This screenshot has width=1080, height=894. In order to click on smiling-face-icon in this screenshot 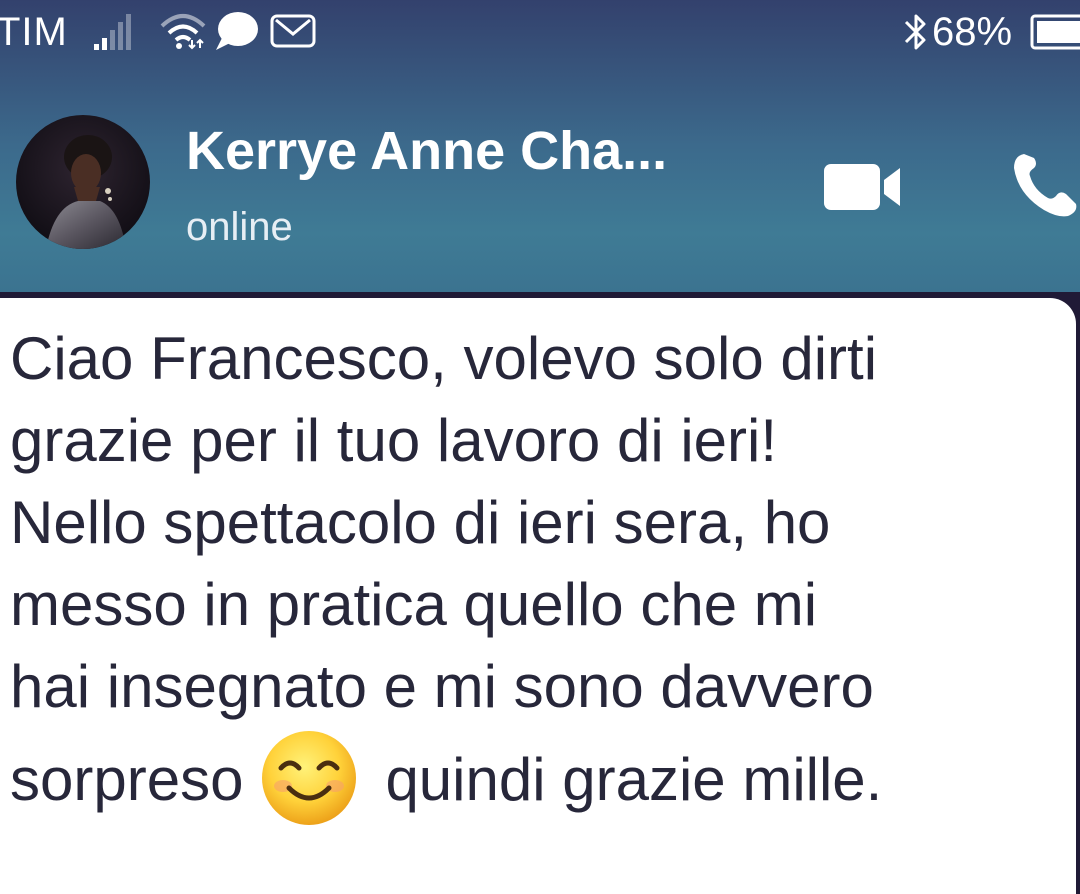, I will do `click(309, 778)`.